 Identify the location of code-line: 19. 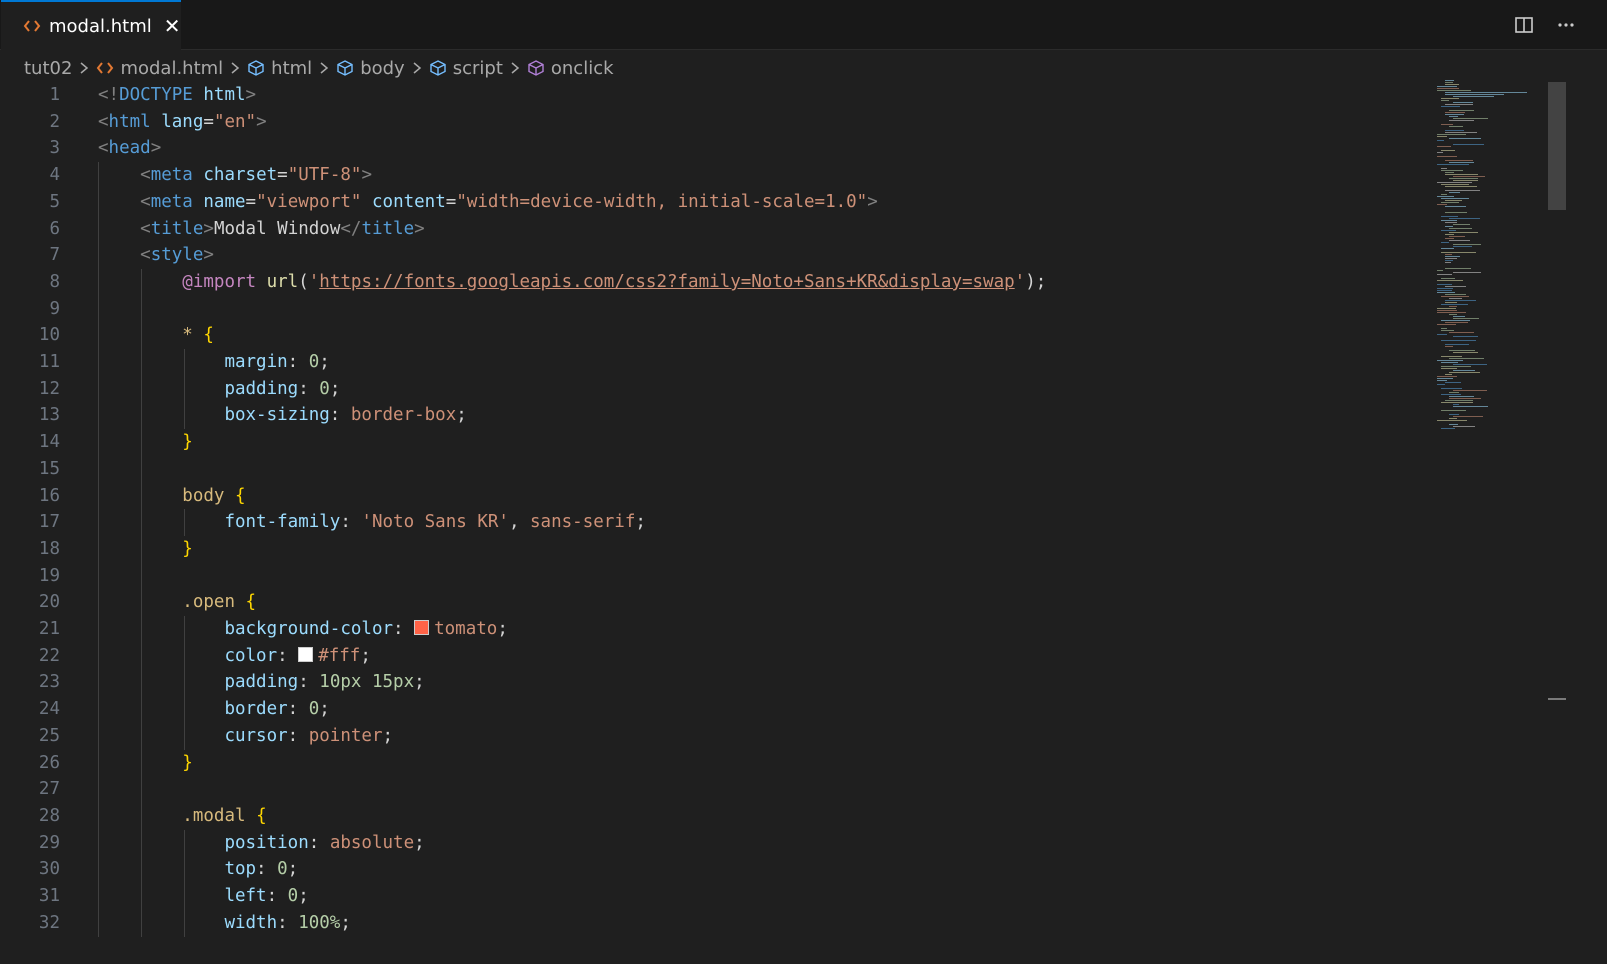
(715, 576).